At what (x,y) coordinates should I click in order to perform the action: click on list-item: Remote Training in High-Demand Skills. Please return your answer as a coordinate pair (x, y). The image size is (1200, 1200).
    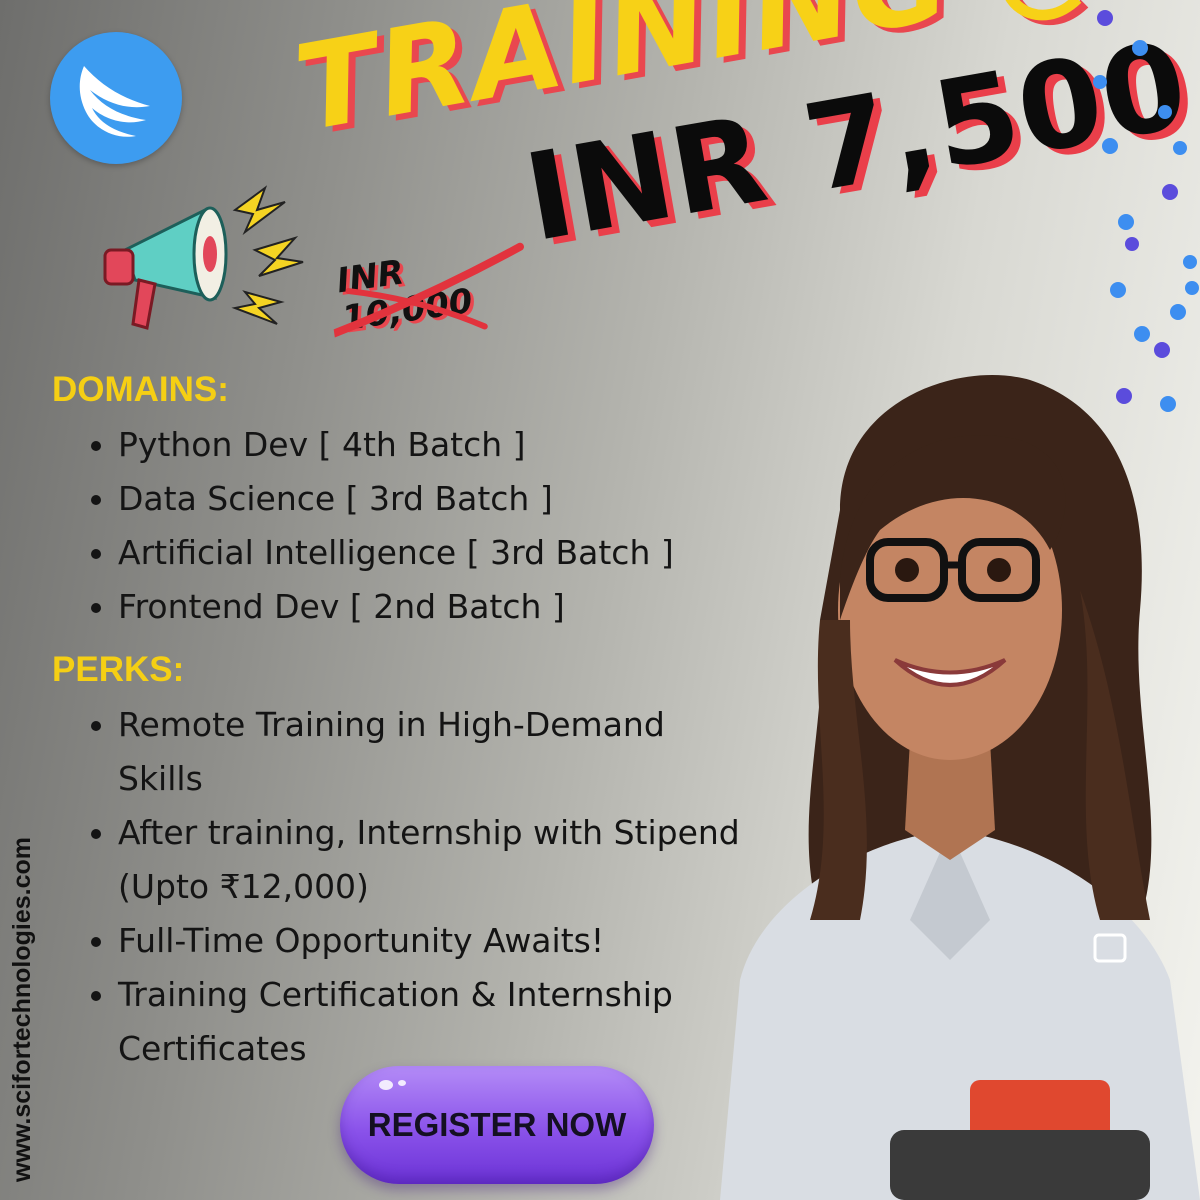
    Looking at the image, I should click on (438, 752).